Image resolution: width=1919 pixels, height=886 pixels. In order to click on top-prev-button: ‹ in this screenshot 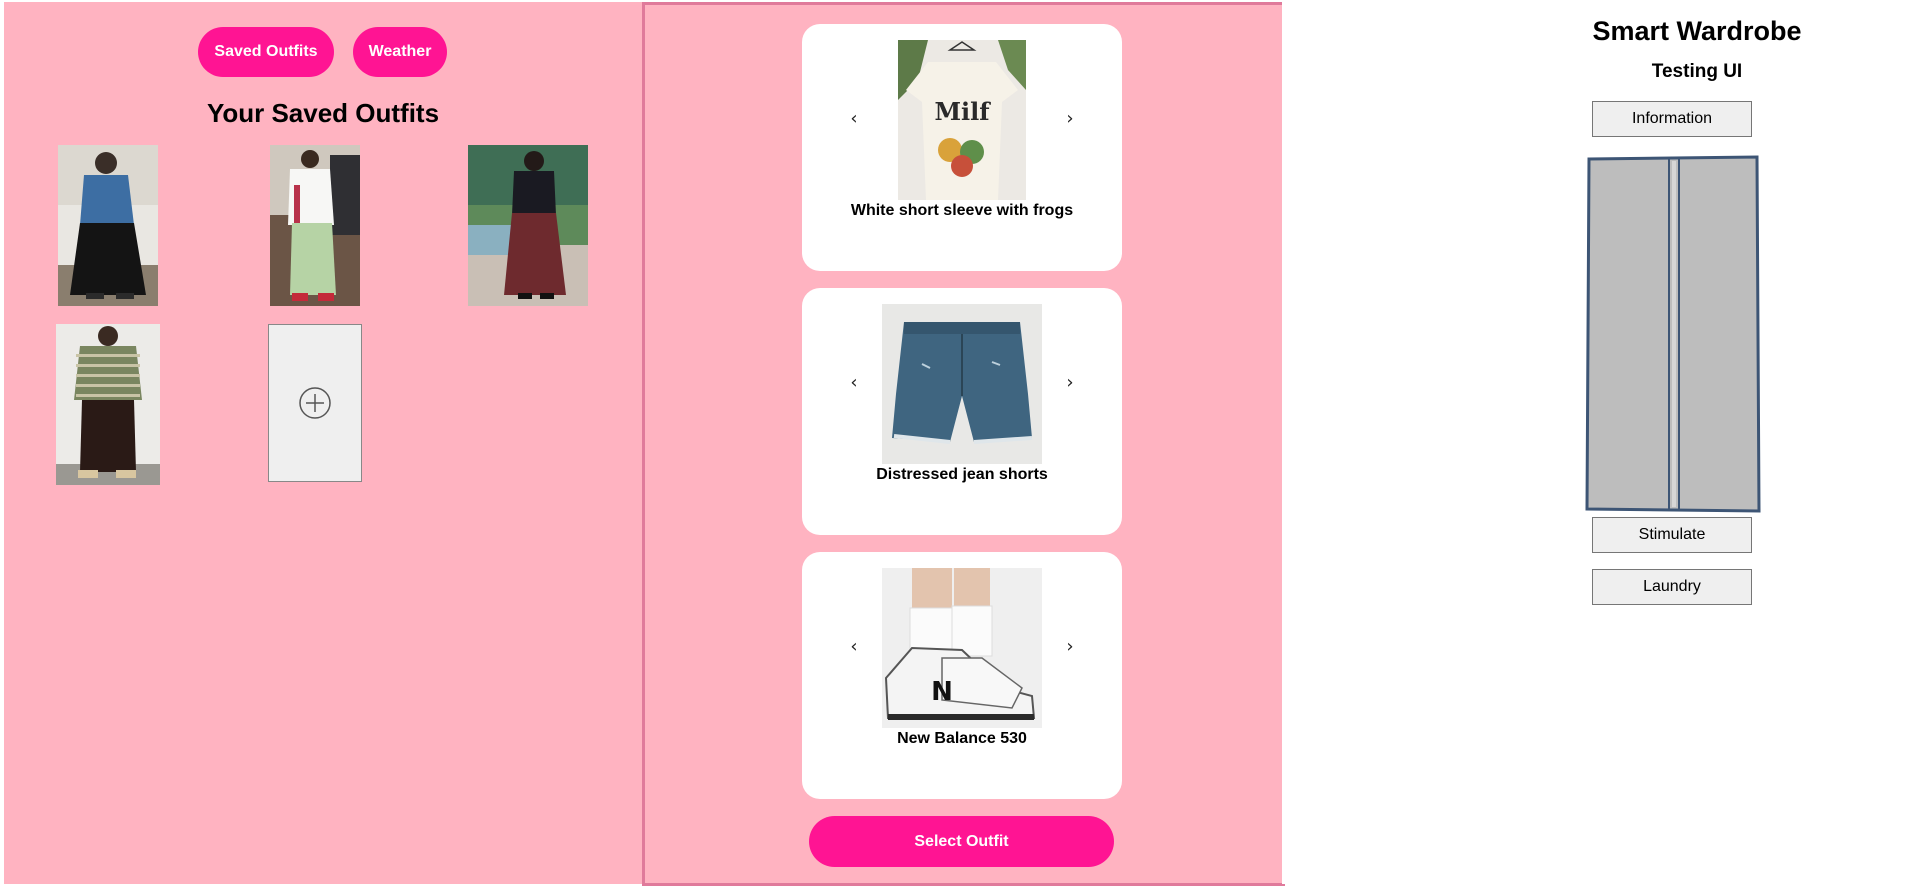, I will do `click(854, 118)`.